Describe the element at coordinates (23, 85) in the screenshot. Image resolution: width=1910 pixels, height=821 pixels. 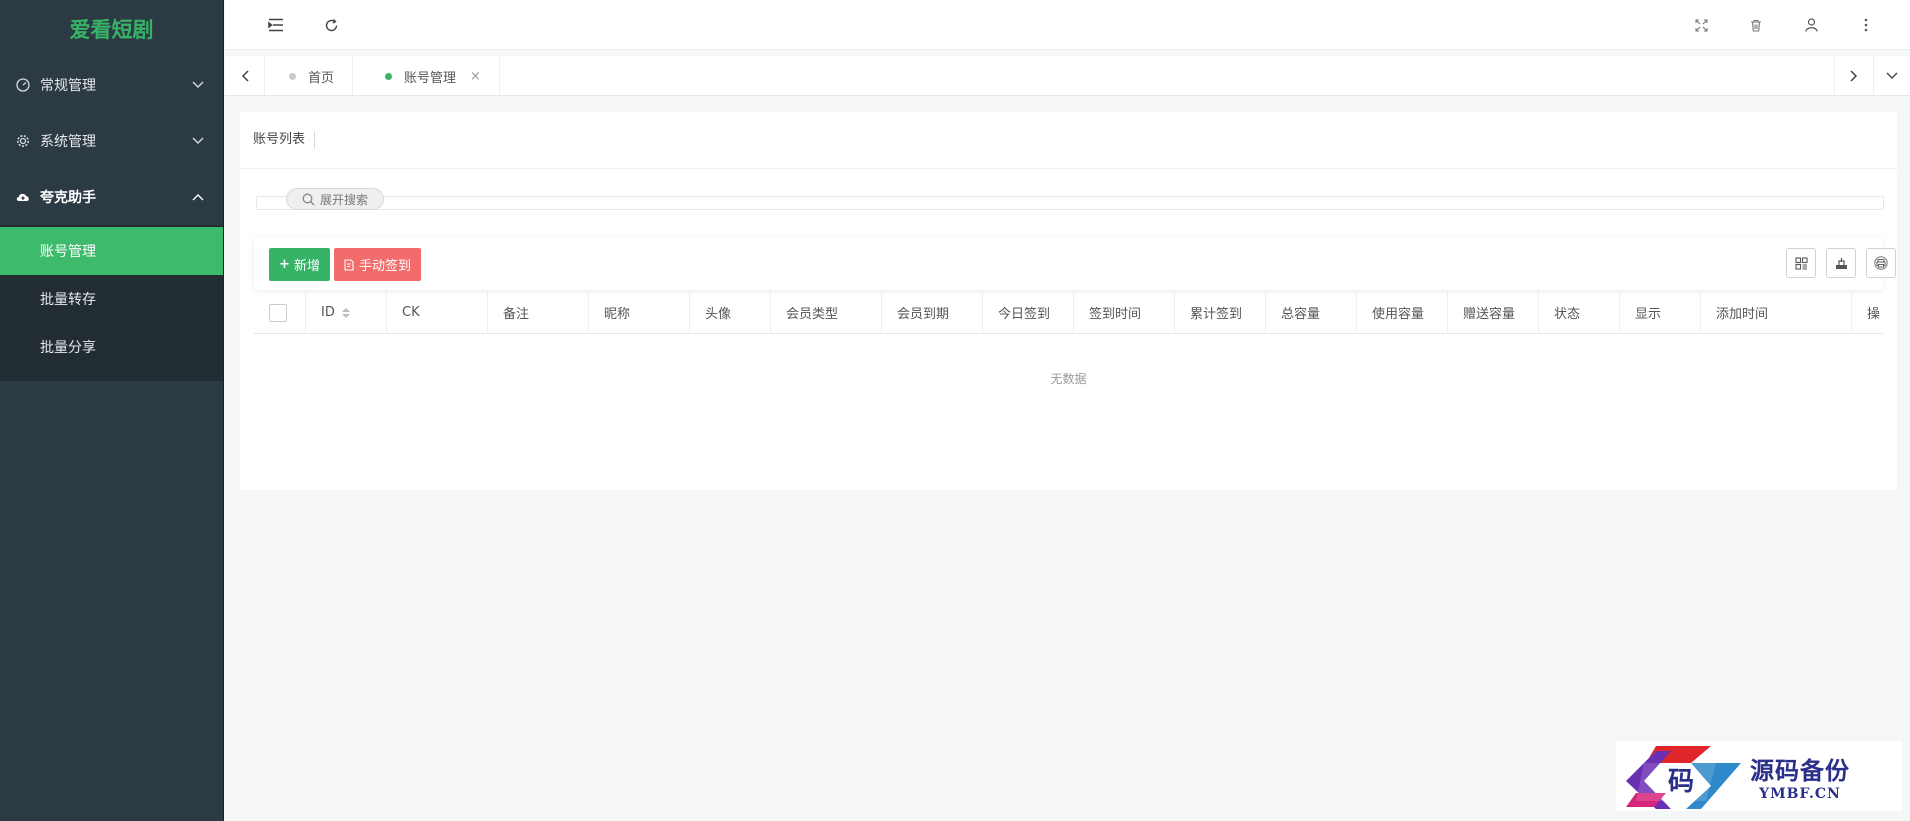
I see `dashboard-icon` at that location.